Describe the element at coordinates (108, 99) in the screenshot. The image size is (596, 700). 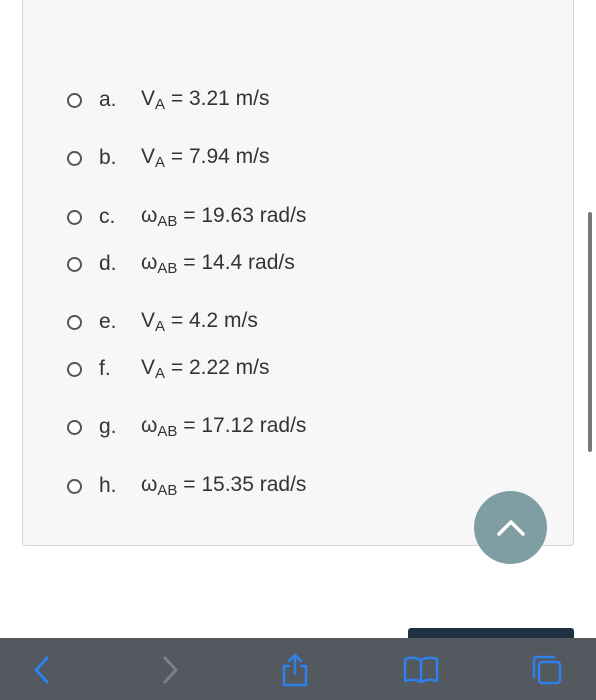
I see `option-letter: a.` at that location.